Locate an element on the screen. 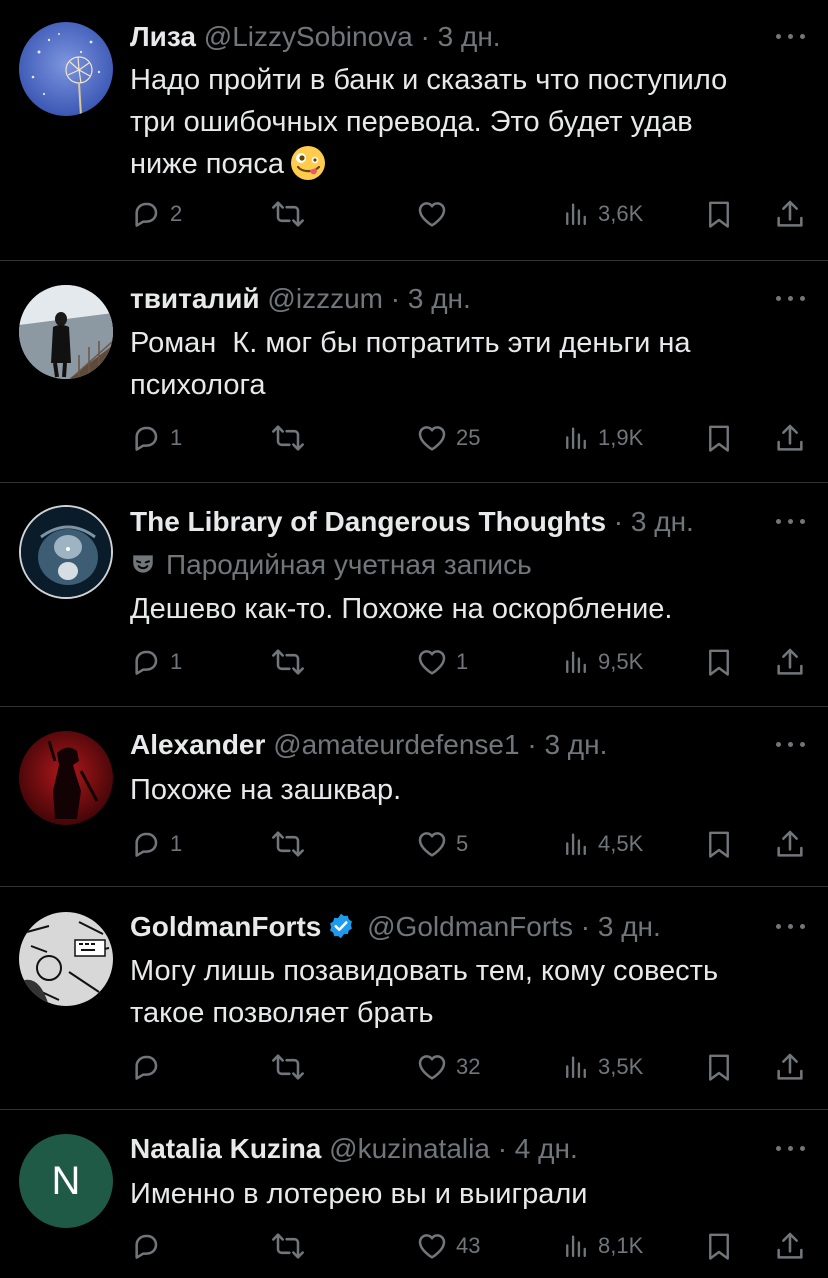  action-bar: 1 1 9,5K is located at coordinates (470, 662).